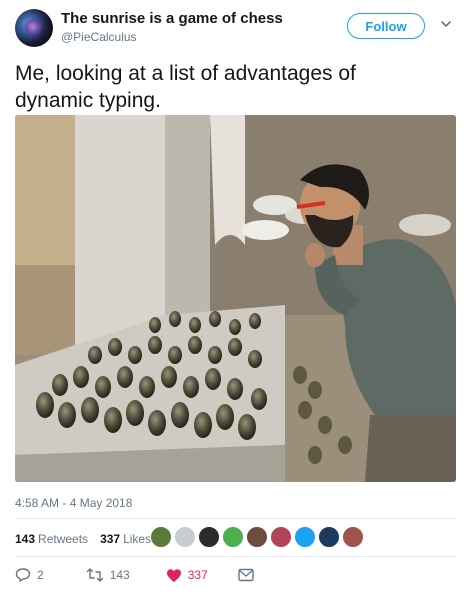  I want to click on author-handle: @PieCalculus, so click(99, 37).